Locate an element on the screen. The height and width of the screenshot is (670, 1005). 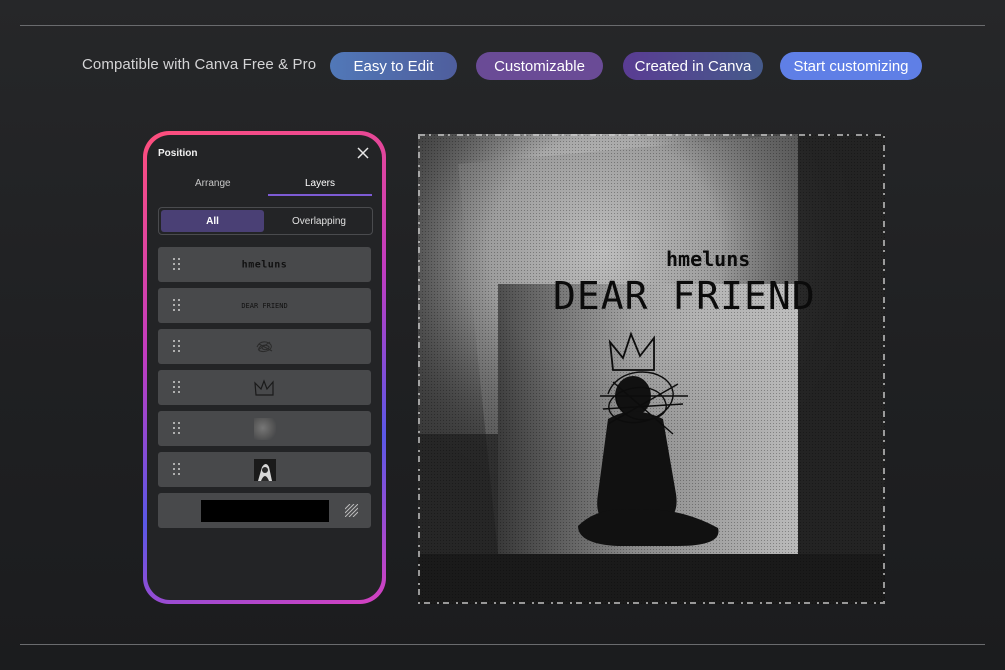
active-tab-indicator is located at coordinates (320, 195).